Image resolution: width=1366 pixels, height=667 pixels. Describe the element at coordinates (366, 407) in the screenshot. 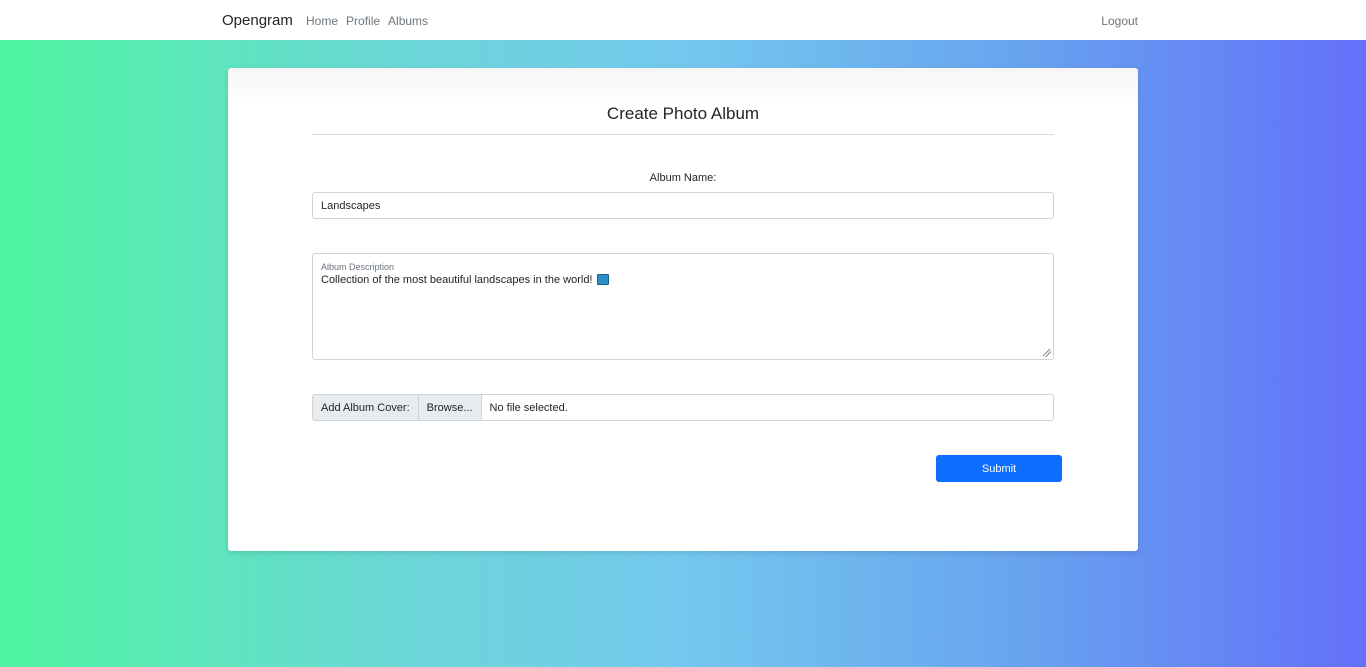

I see `album-cover-label: Add Album Cover:` at that location.